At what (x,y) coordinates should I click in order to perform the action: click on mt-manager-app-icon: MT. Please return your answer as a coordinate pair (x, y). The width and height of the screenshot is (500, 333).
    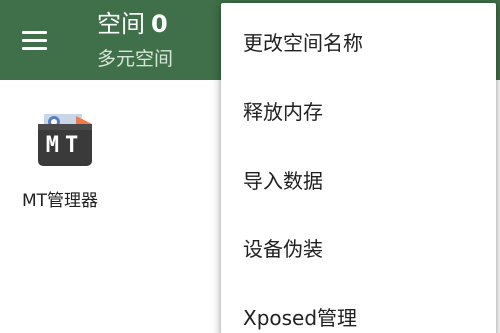
    Looking at the image, I should click on (66, 140).